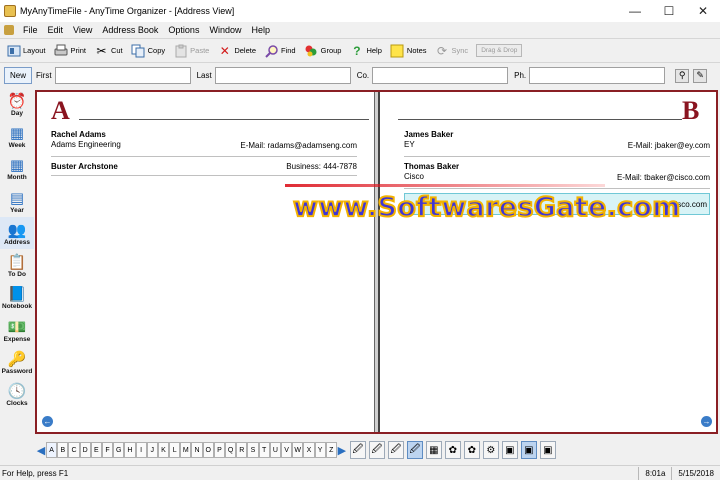 This screenshot has width=720, height=480. What do you see at coordinates (34, 50) in the screenshot?
I see `layout-label: Layout` at bounding box center [34, 50].